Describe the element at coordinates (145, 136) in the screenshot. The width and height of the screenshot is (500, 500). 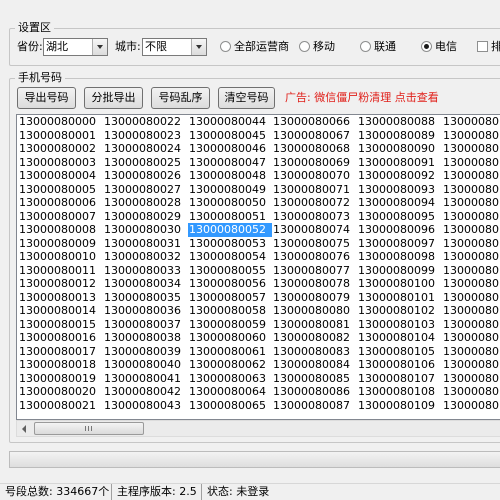
I see `list-item: 13000080023` at that location.